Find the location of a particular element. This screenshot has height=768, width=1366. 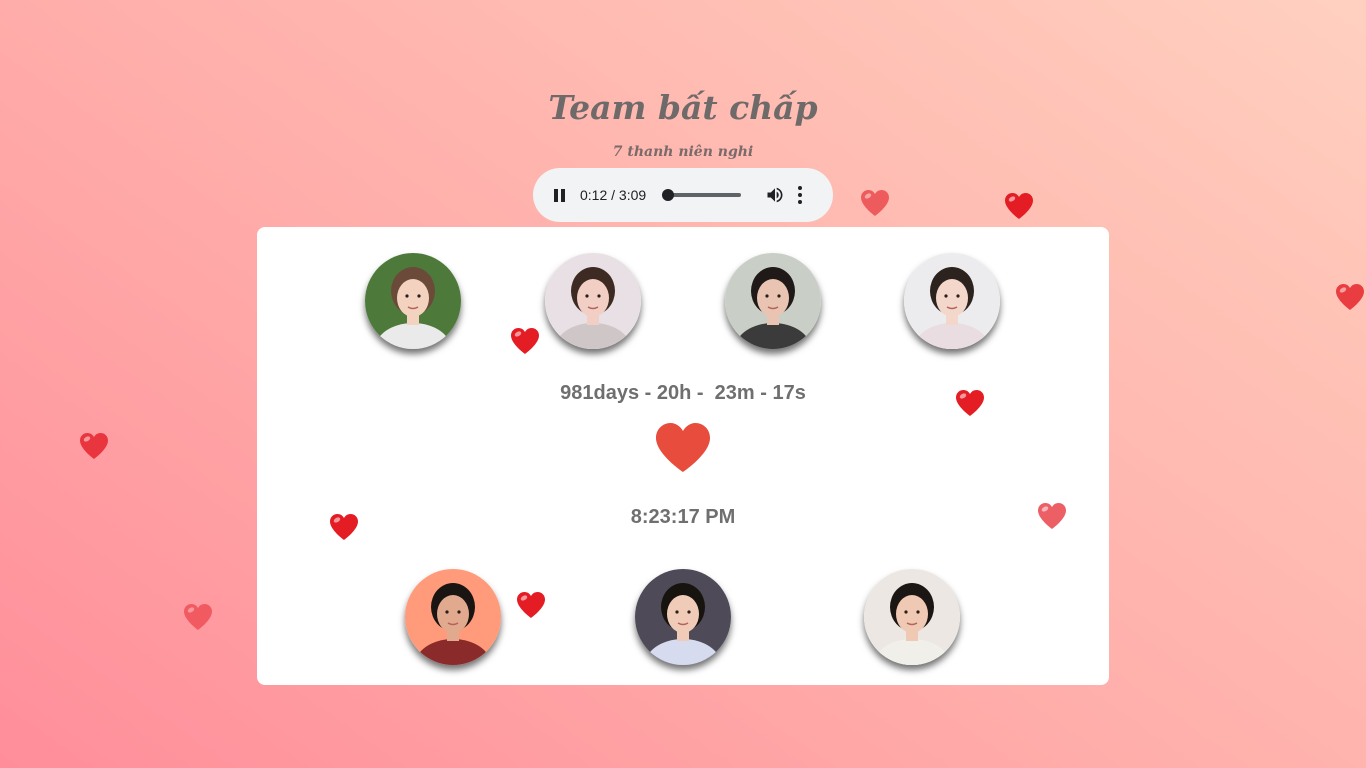

volume-icon is located at coordinates (775, 195).